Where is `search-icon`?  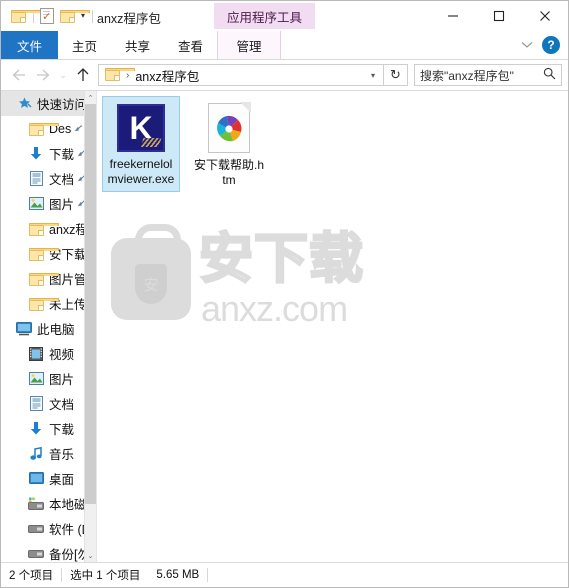
search-icon is located at coordinates (549, 75).